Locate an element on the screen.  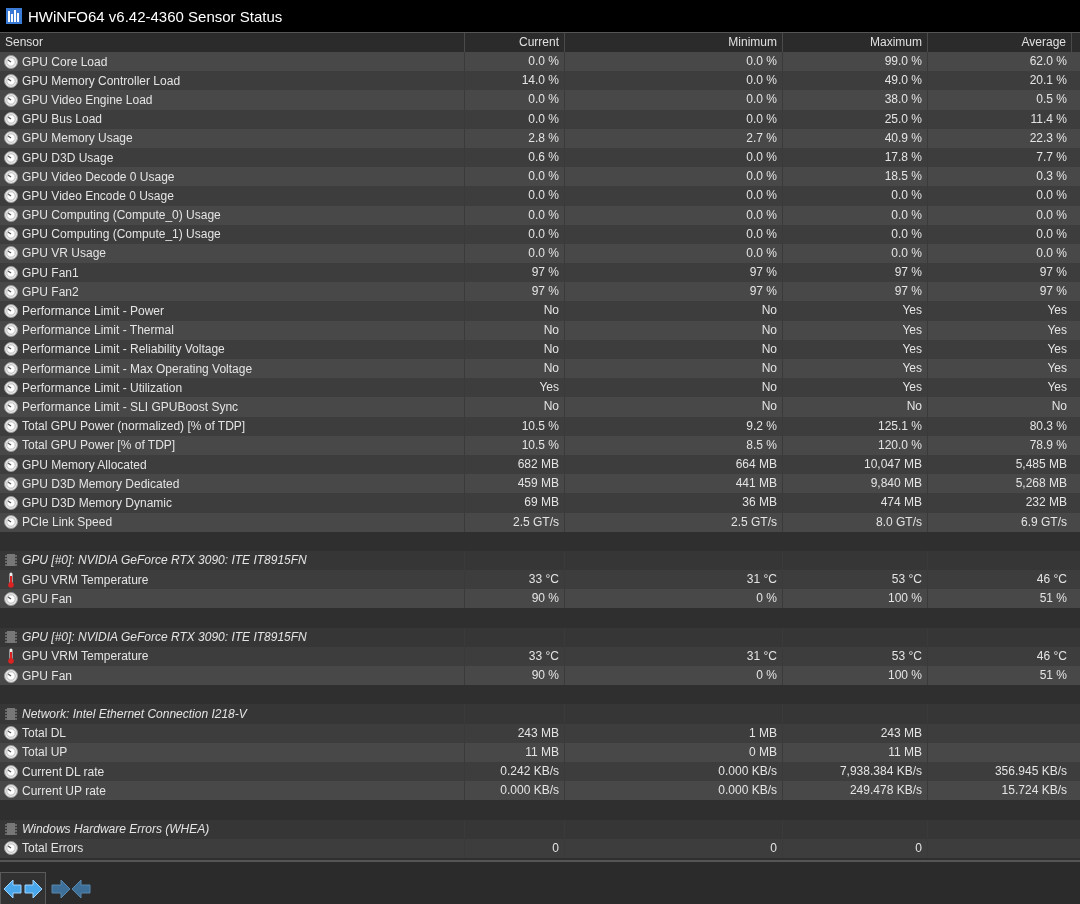
table-cell: 11 MB is located at coordinates (542, 751).